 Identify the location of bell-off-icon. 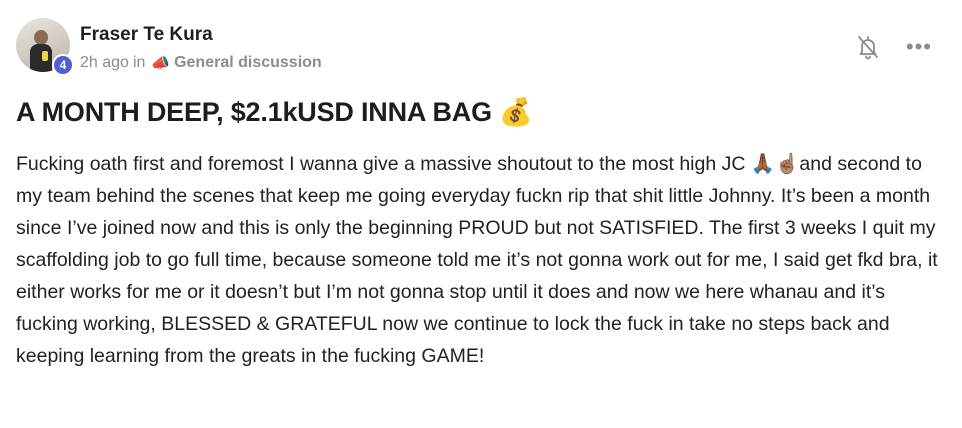
(868, 47).